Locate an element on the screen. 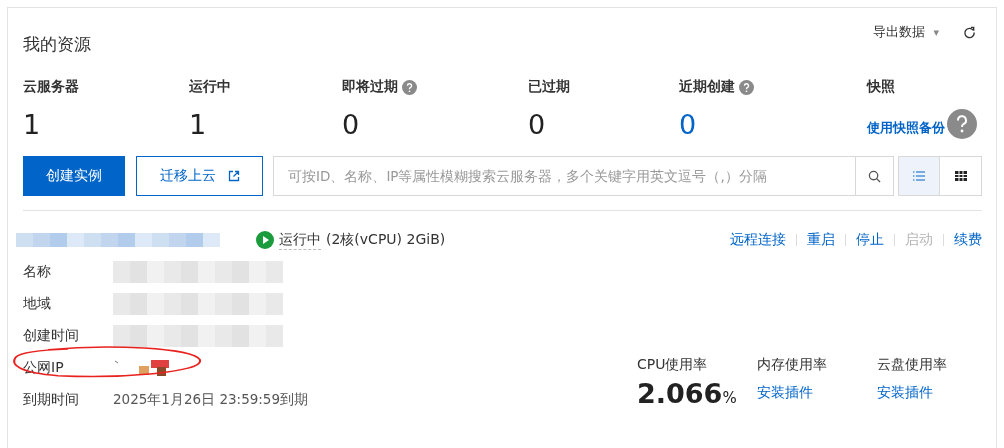 This screenshot has height=448, width=1004. instance-spec: (2核(vCPU) 2GiB) is located at coordinates (386, 240).